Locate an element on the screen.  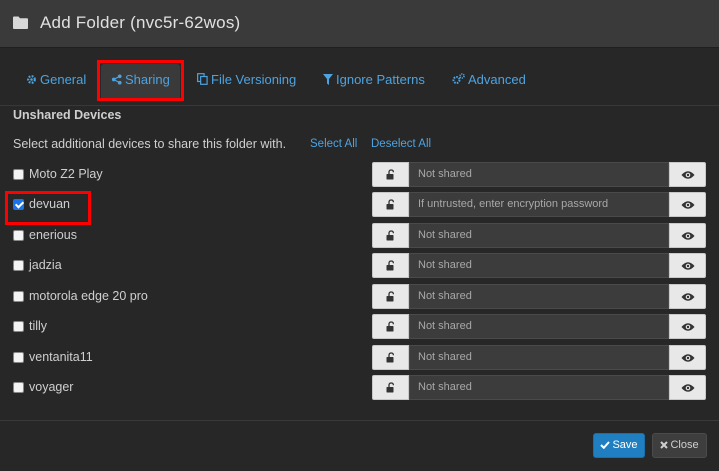
deselect-all-link: Deselect All is located at coordinates (401, 144).